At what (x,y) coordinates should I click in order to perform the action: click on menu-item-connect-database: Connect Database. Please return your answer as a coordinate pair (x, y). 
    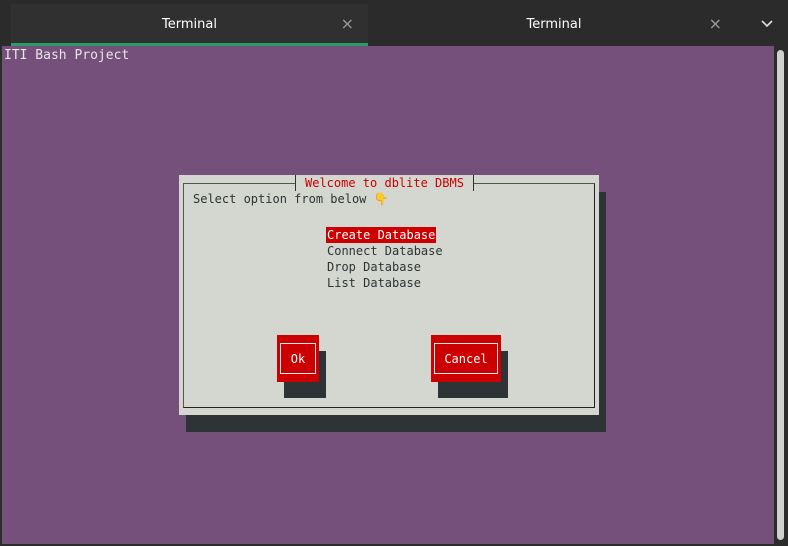
    Looking at the image, I should click on (385, 251).